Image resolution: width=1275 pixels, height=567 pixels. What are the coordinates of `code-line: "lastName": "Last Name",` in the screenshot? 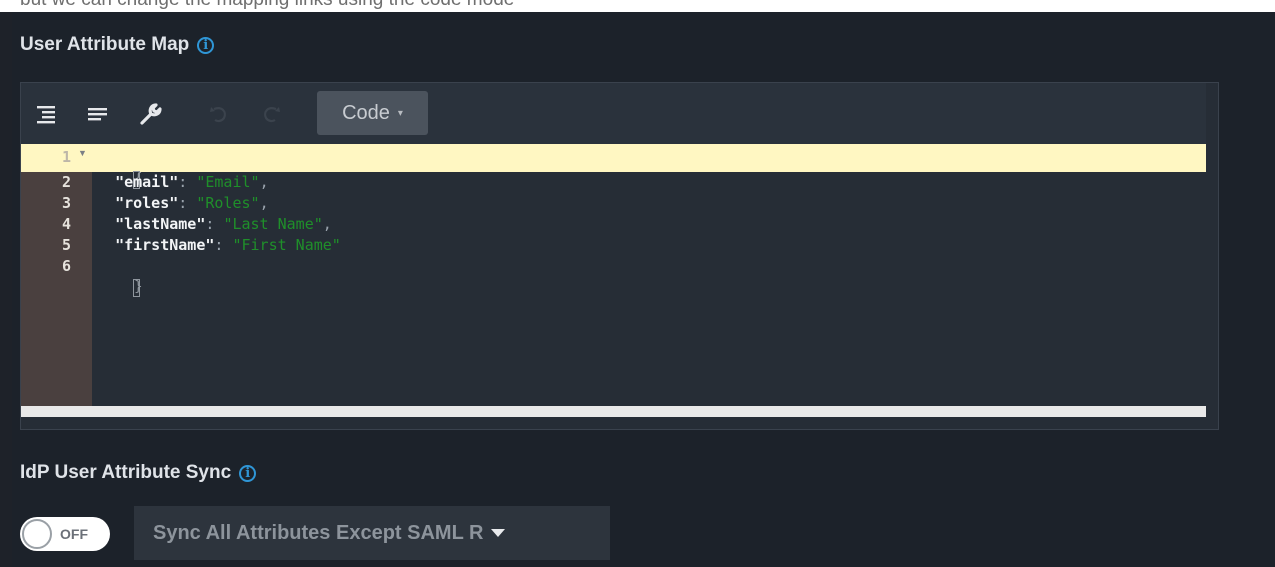 It's located at (214, 224).